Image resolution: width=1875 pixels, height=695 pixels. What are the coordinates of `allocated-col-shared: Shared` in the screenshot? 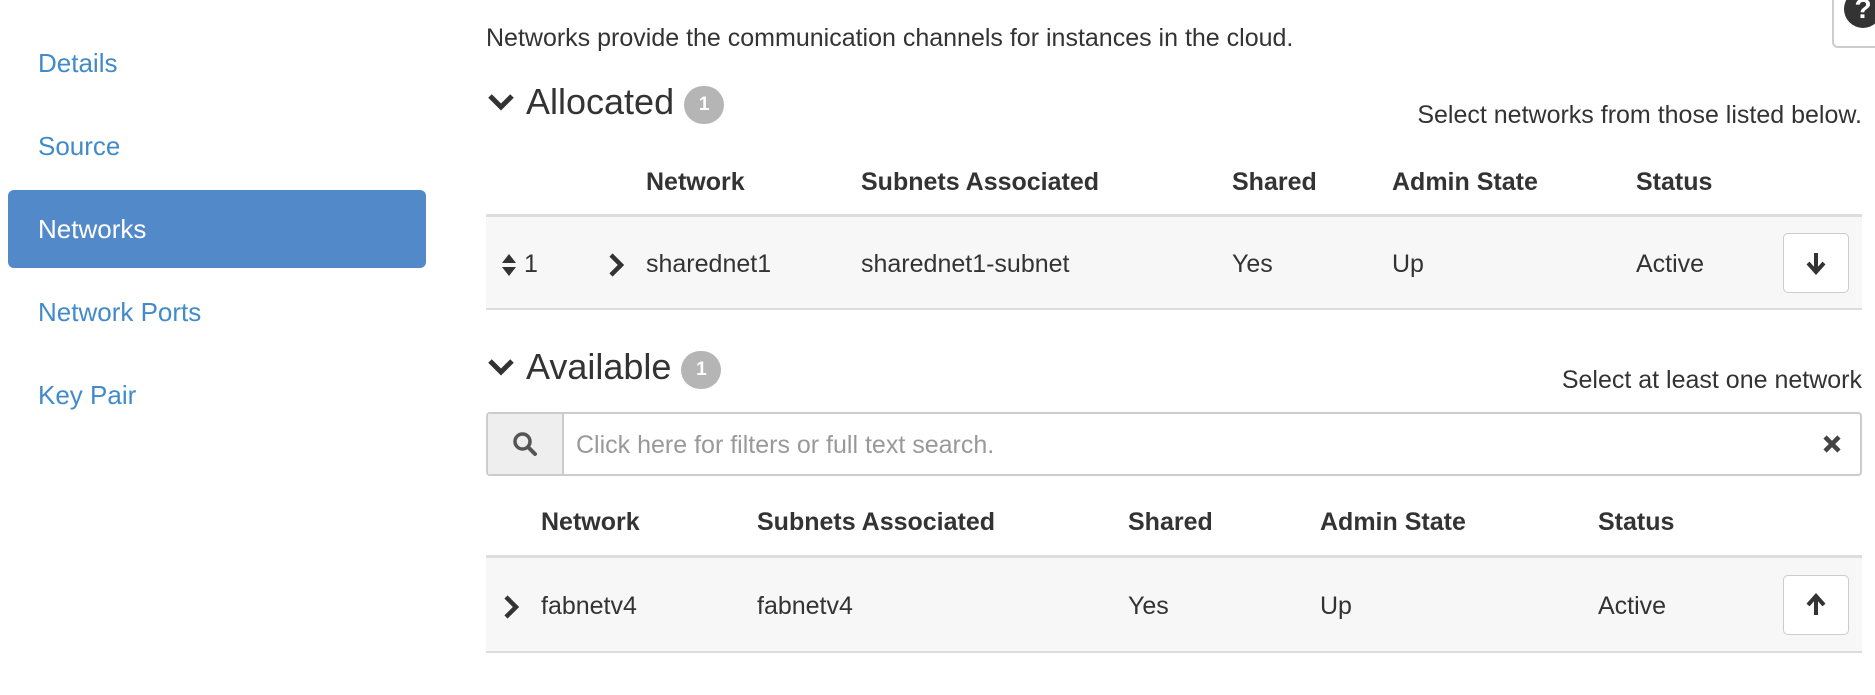 It's located at (1274, 182).